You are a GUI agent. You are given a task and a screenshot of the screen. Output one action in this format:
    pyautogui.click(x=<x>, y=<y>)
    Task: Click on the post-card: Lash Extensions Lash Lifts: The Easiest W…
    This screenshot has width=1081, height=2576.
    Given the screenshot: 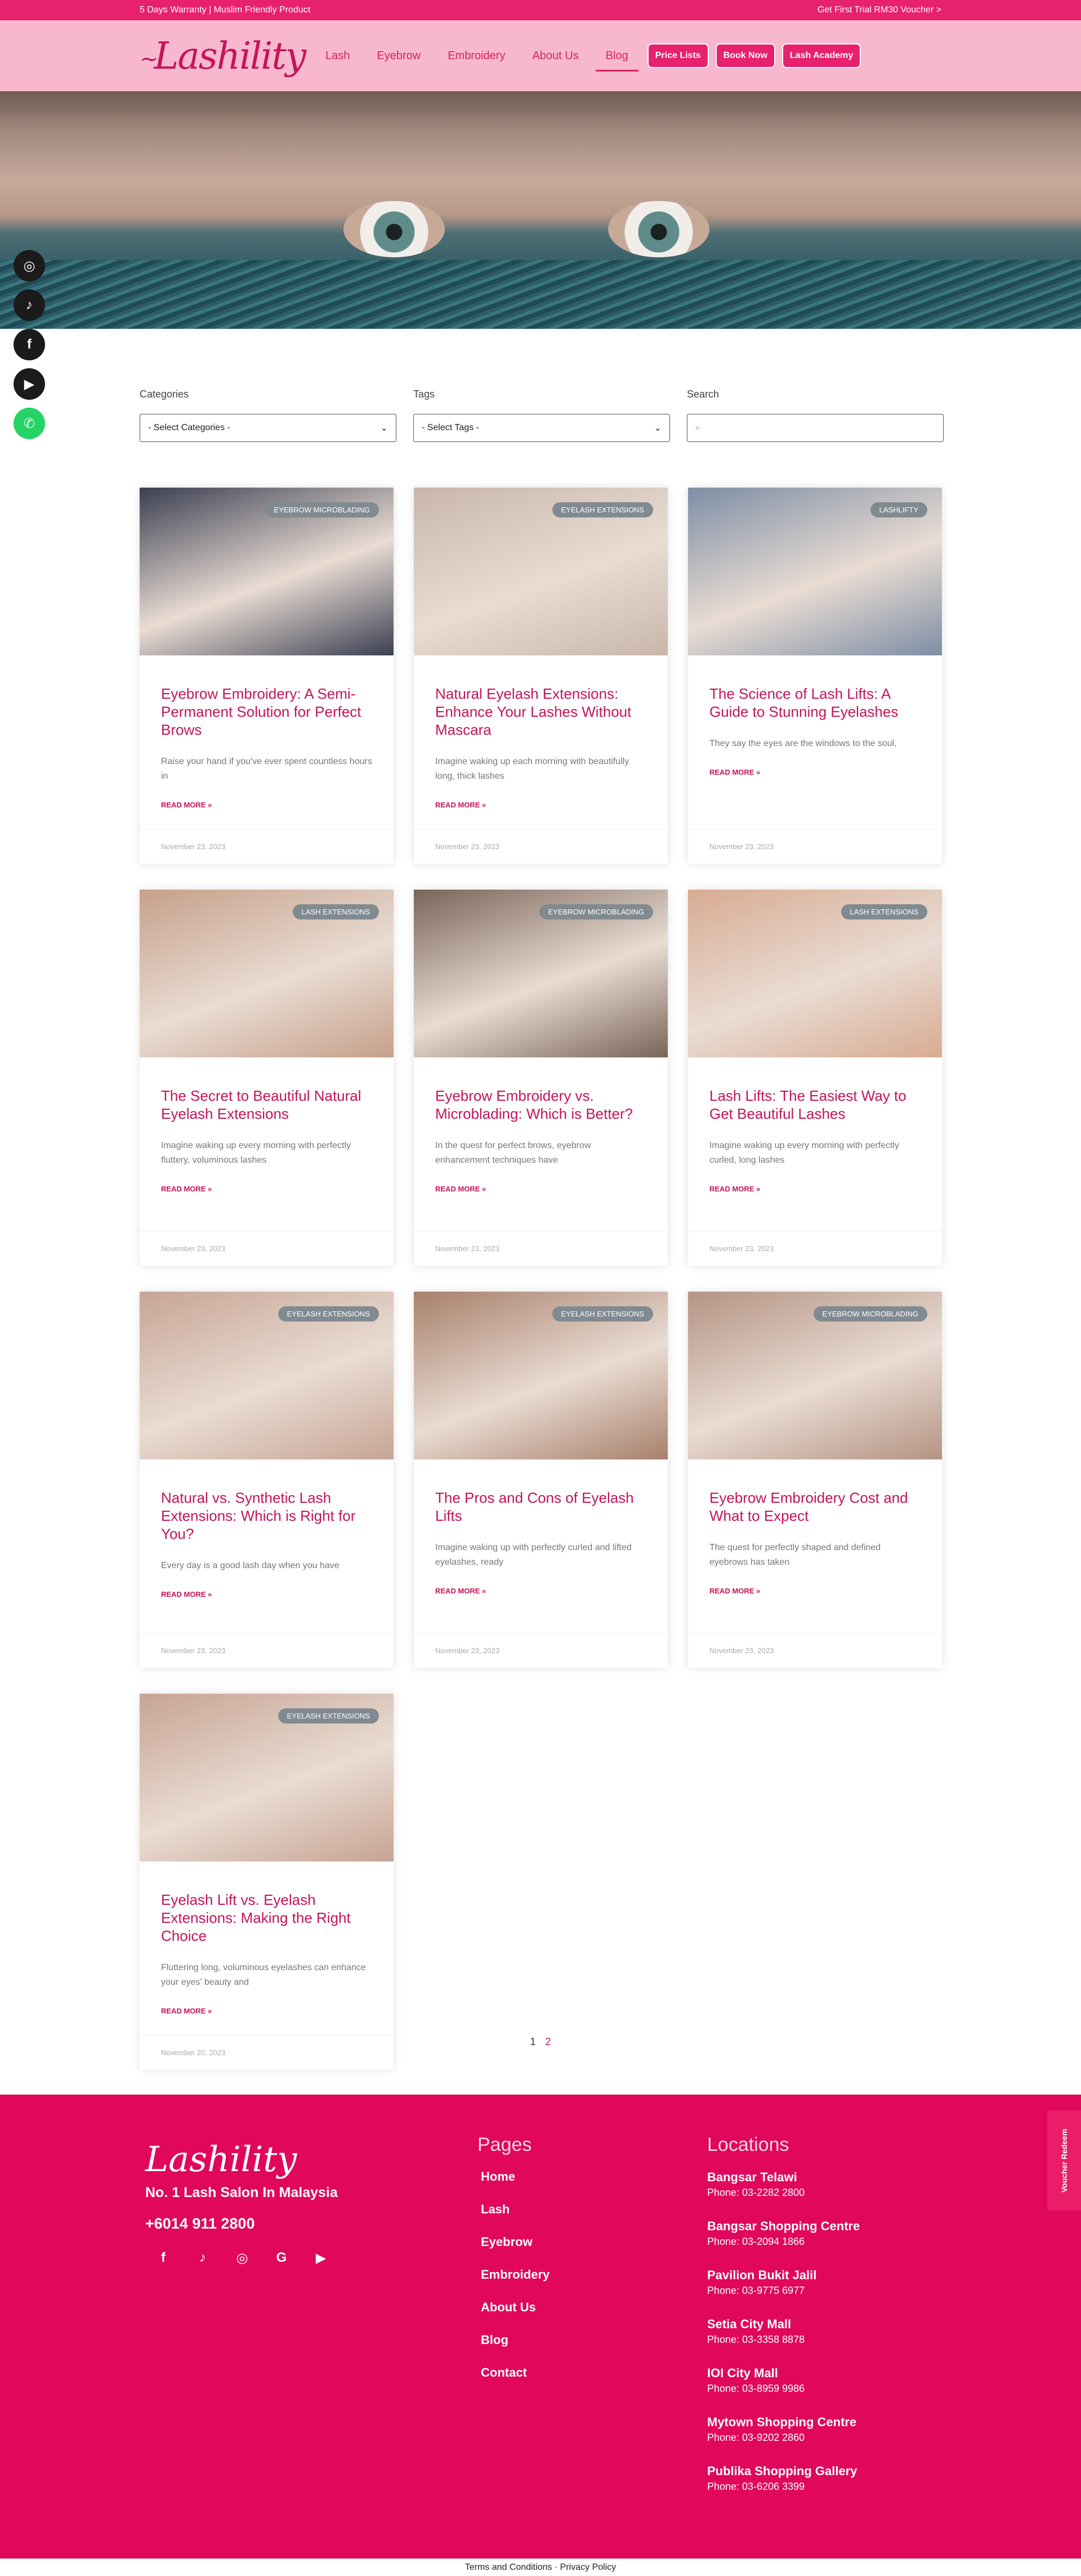 What is the action you would take?
    pyautogui.click(x=815, y=1078)
    